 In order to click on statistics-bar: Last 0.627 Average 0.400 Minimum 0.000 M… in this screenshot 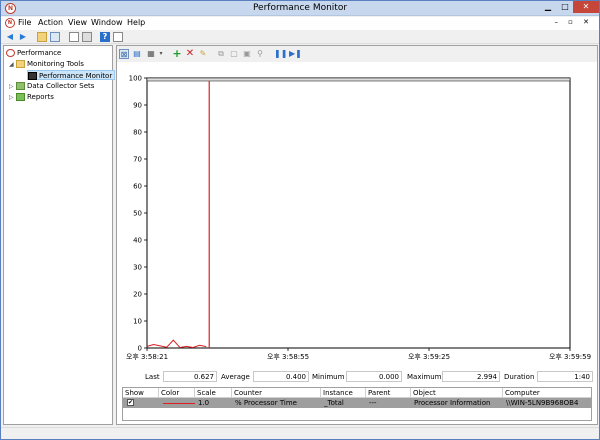, I will do `click(357, 377)`.